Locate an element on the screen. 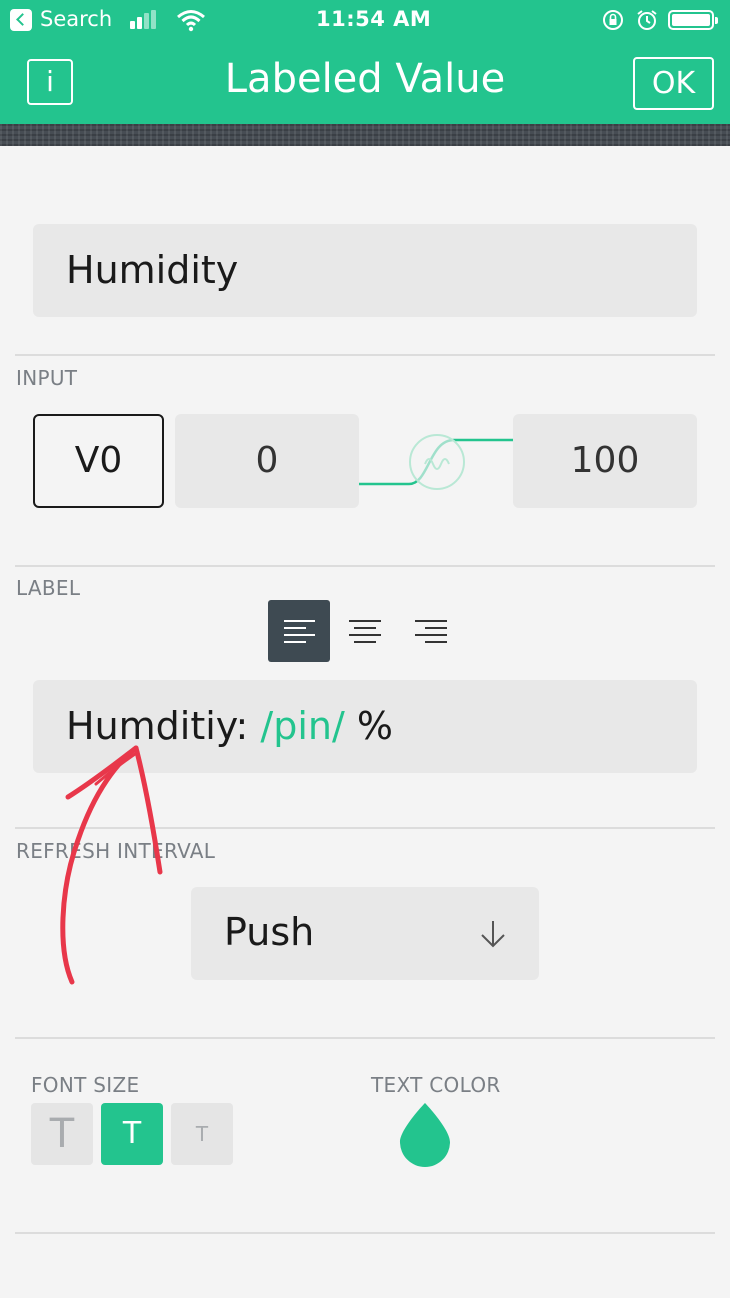  align-center-button is located at coordinates (365, 631).